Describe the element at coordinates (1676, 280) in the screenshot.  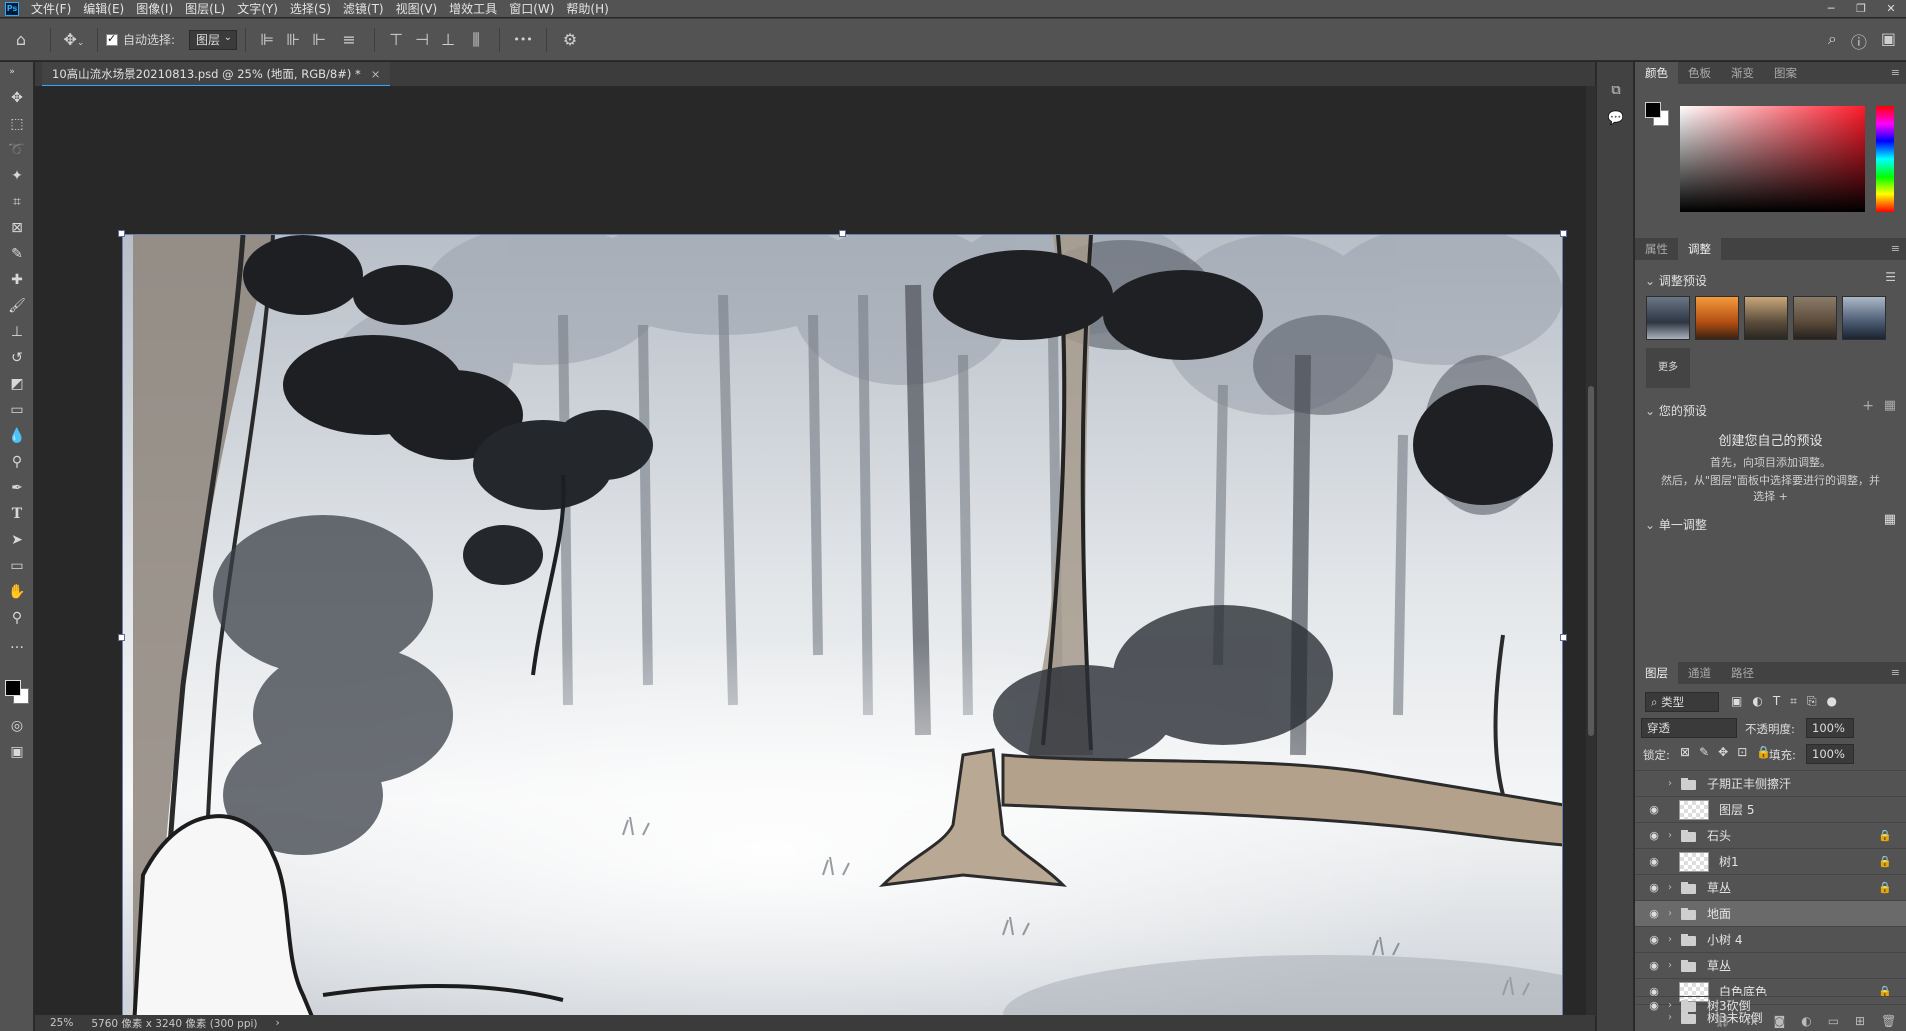
I see `presets-section-title: 调整预设` at that location.